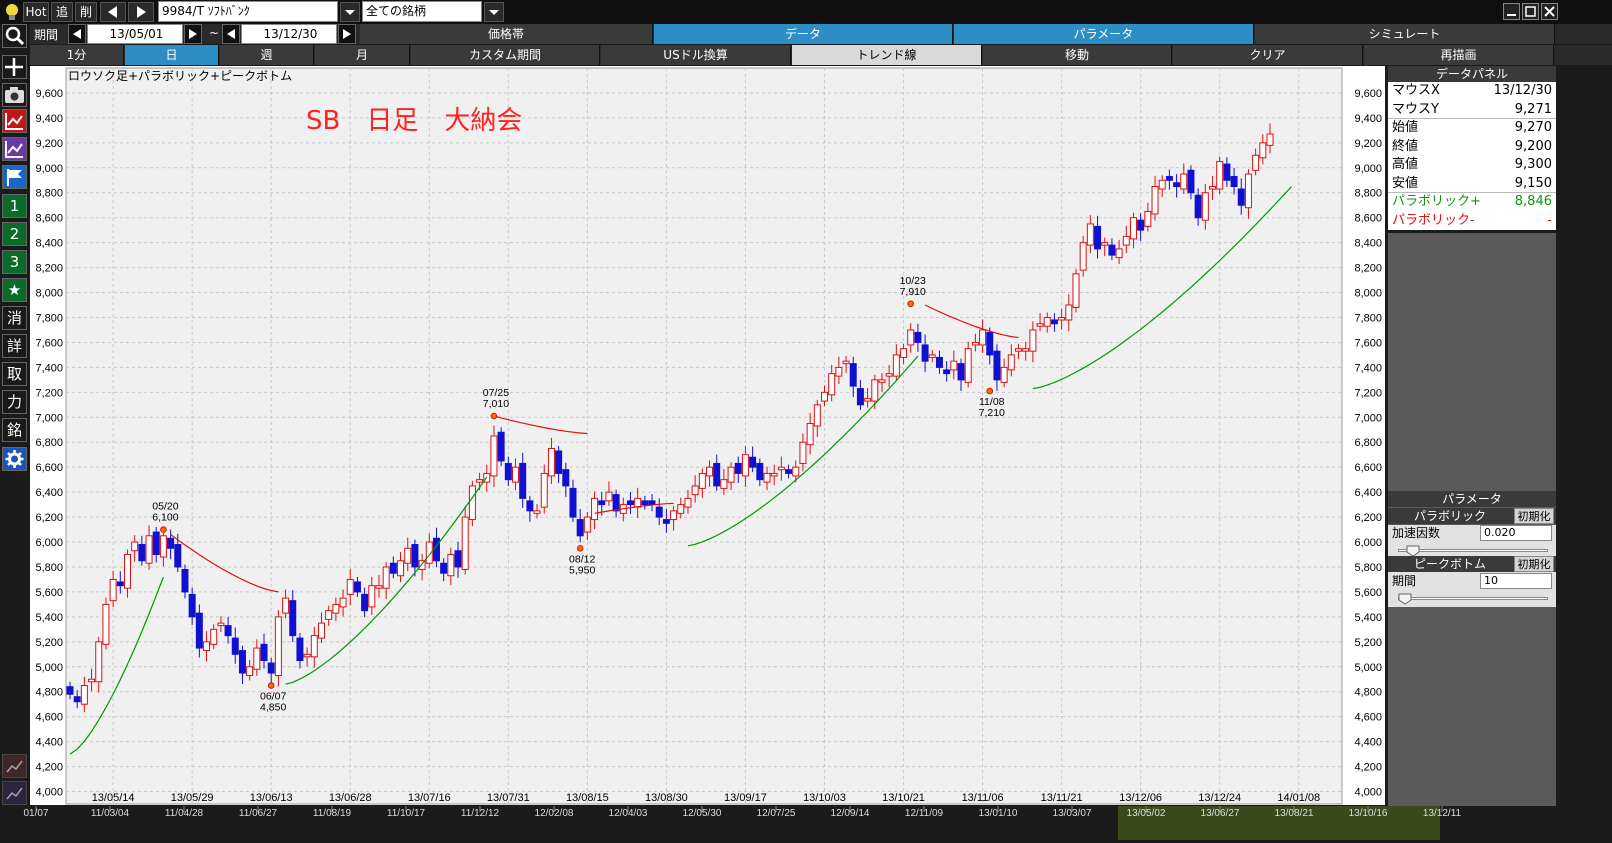  Describe the element at coordinates (267, 55) in the screenshot. I see `timeframe-weekly: 週` at that location.